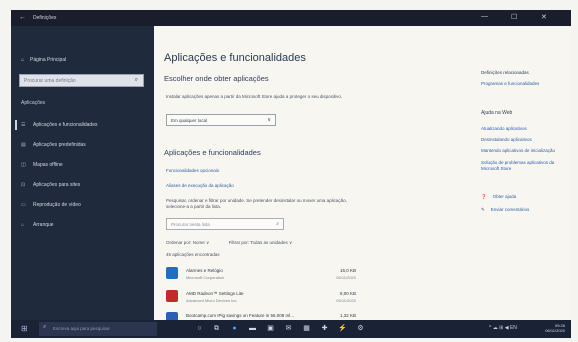  I want to click on sidebar-item-default-apps: ▤ Aplicações predefinidas, so click(53, 145).